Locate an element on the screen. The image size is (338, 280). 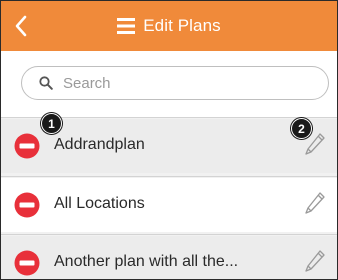
page-title: Edit Plans is located at coordinates (182, 25).